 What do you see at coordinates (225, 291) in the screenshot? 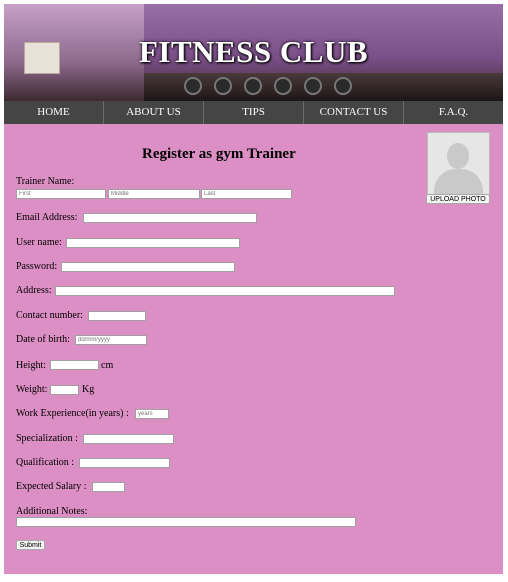
I see `address-field` at bounding box center [225, 291].